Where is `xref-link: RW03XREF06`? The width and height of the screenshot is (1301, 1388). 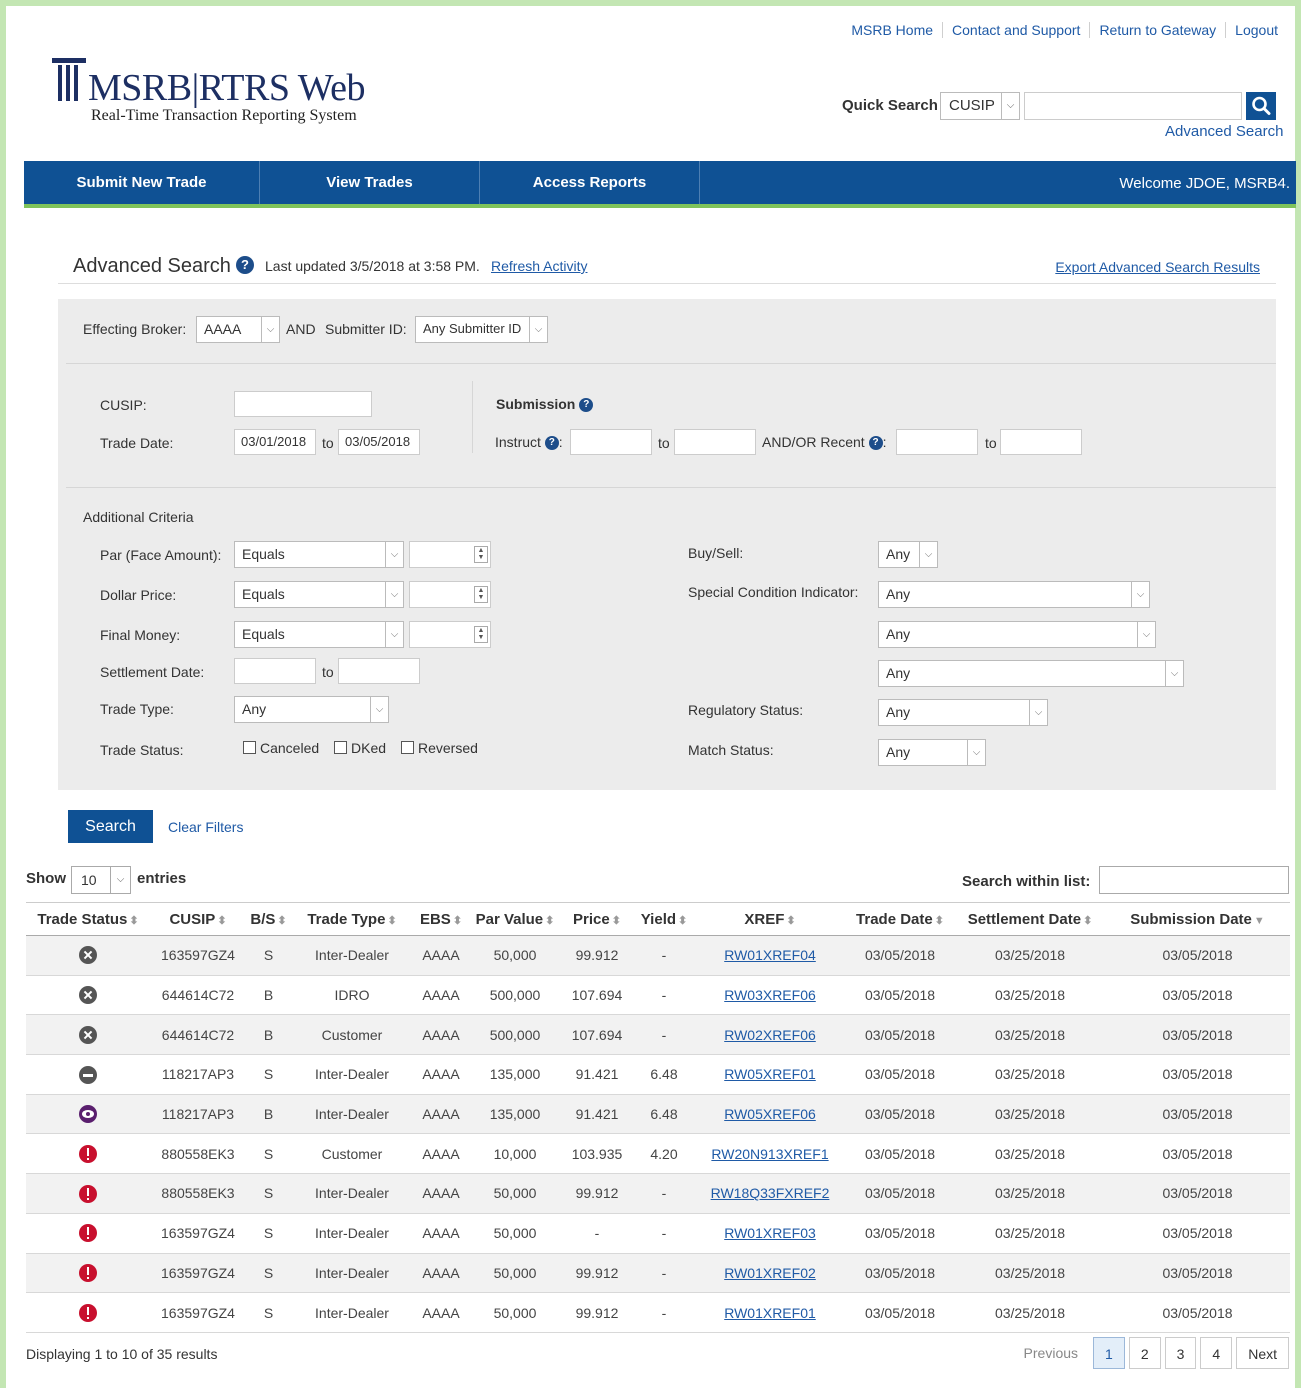 xref-link: RW03XREF06 is located at coordinates (770, 995).